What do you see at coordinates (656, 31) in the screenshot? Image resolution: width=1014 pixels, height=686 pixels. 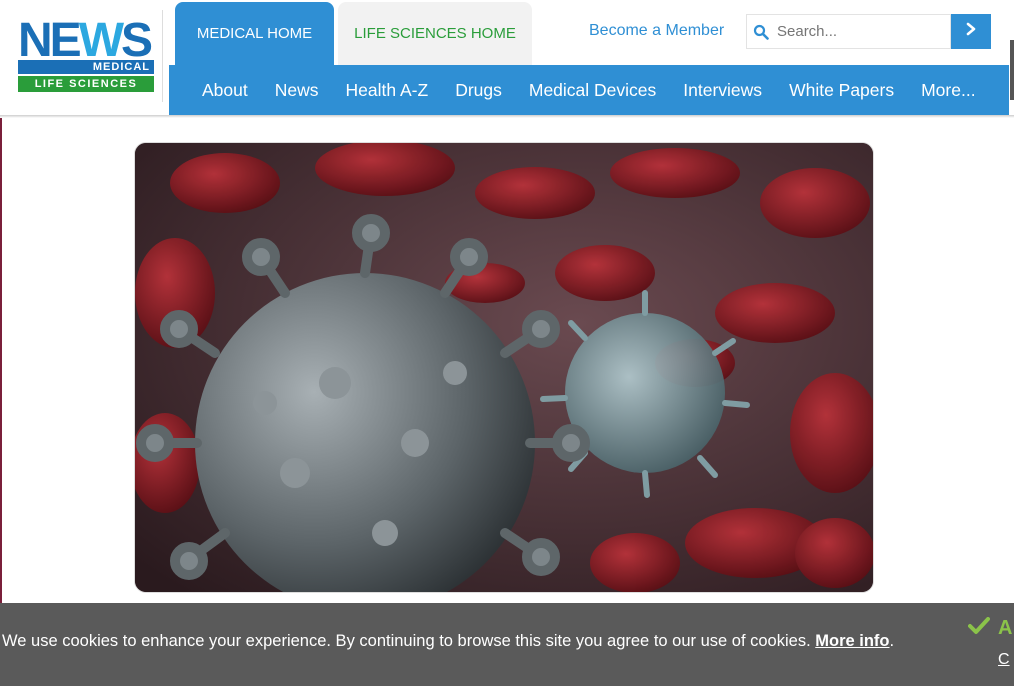 I see `become-member-link: Become a Member` at bounding box center [656, 31].